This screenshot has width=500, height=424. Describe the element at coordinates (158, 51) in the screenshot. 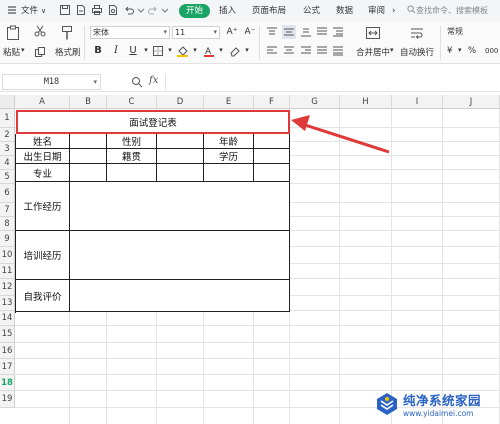

I see `border-icon` at that location.